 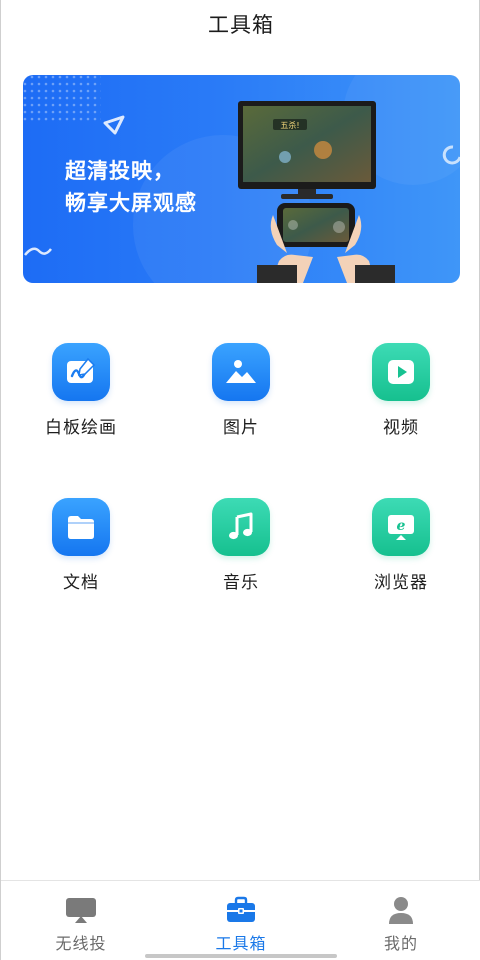 I want to click on banner-headline: 超清投映， 畅享大屏观感, so click(x=131, y=187).